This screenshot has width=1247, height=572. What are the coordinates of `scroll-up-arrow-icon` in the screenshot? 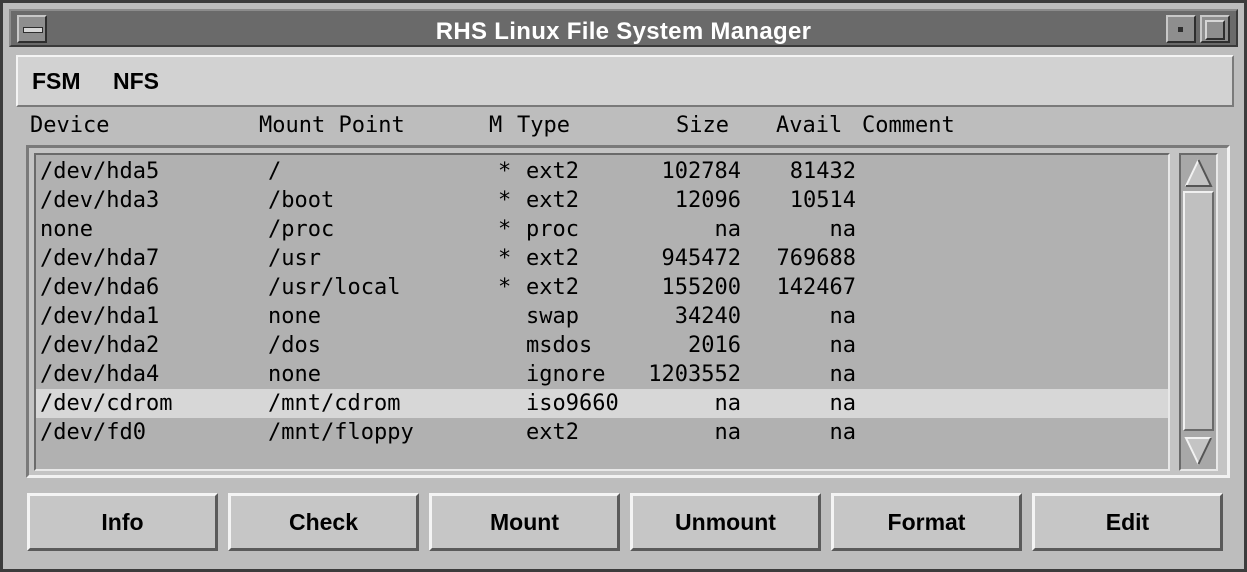 It's located at (1198, 173).